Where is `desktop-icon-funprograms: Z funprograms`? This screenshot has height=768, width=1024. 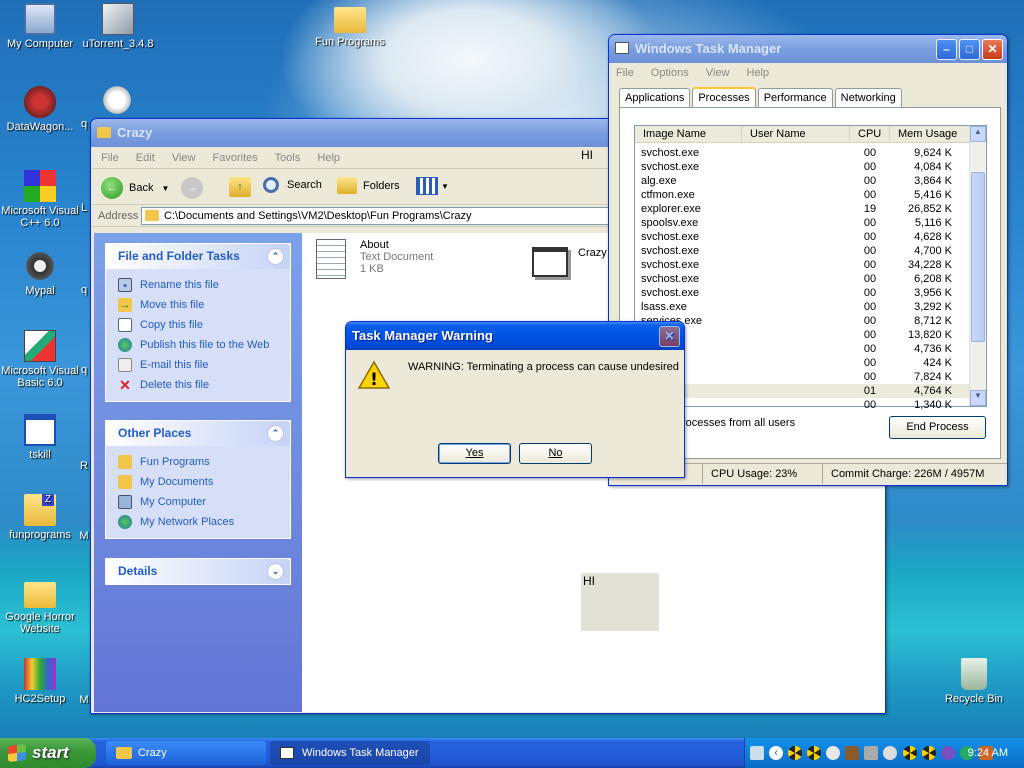
desktop-icon-funprograms: Z funprograms is located at coordinates (40, 517).